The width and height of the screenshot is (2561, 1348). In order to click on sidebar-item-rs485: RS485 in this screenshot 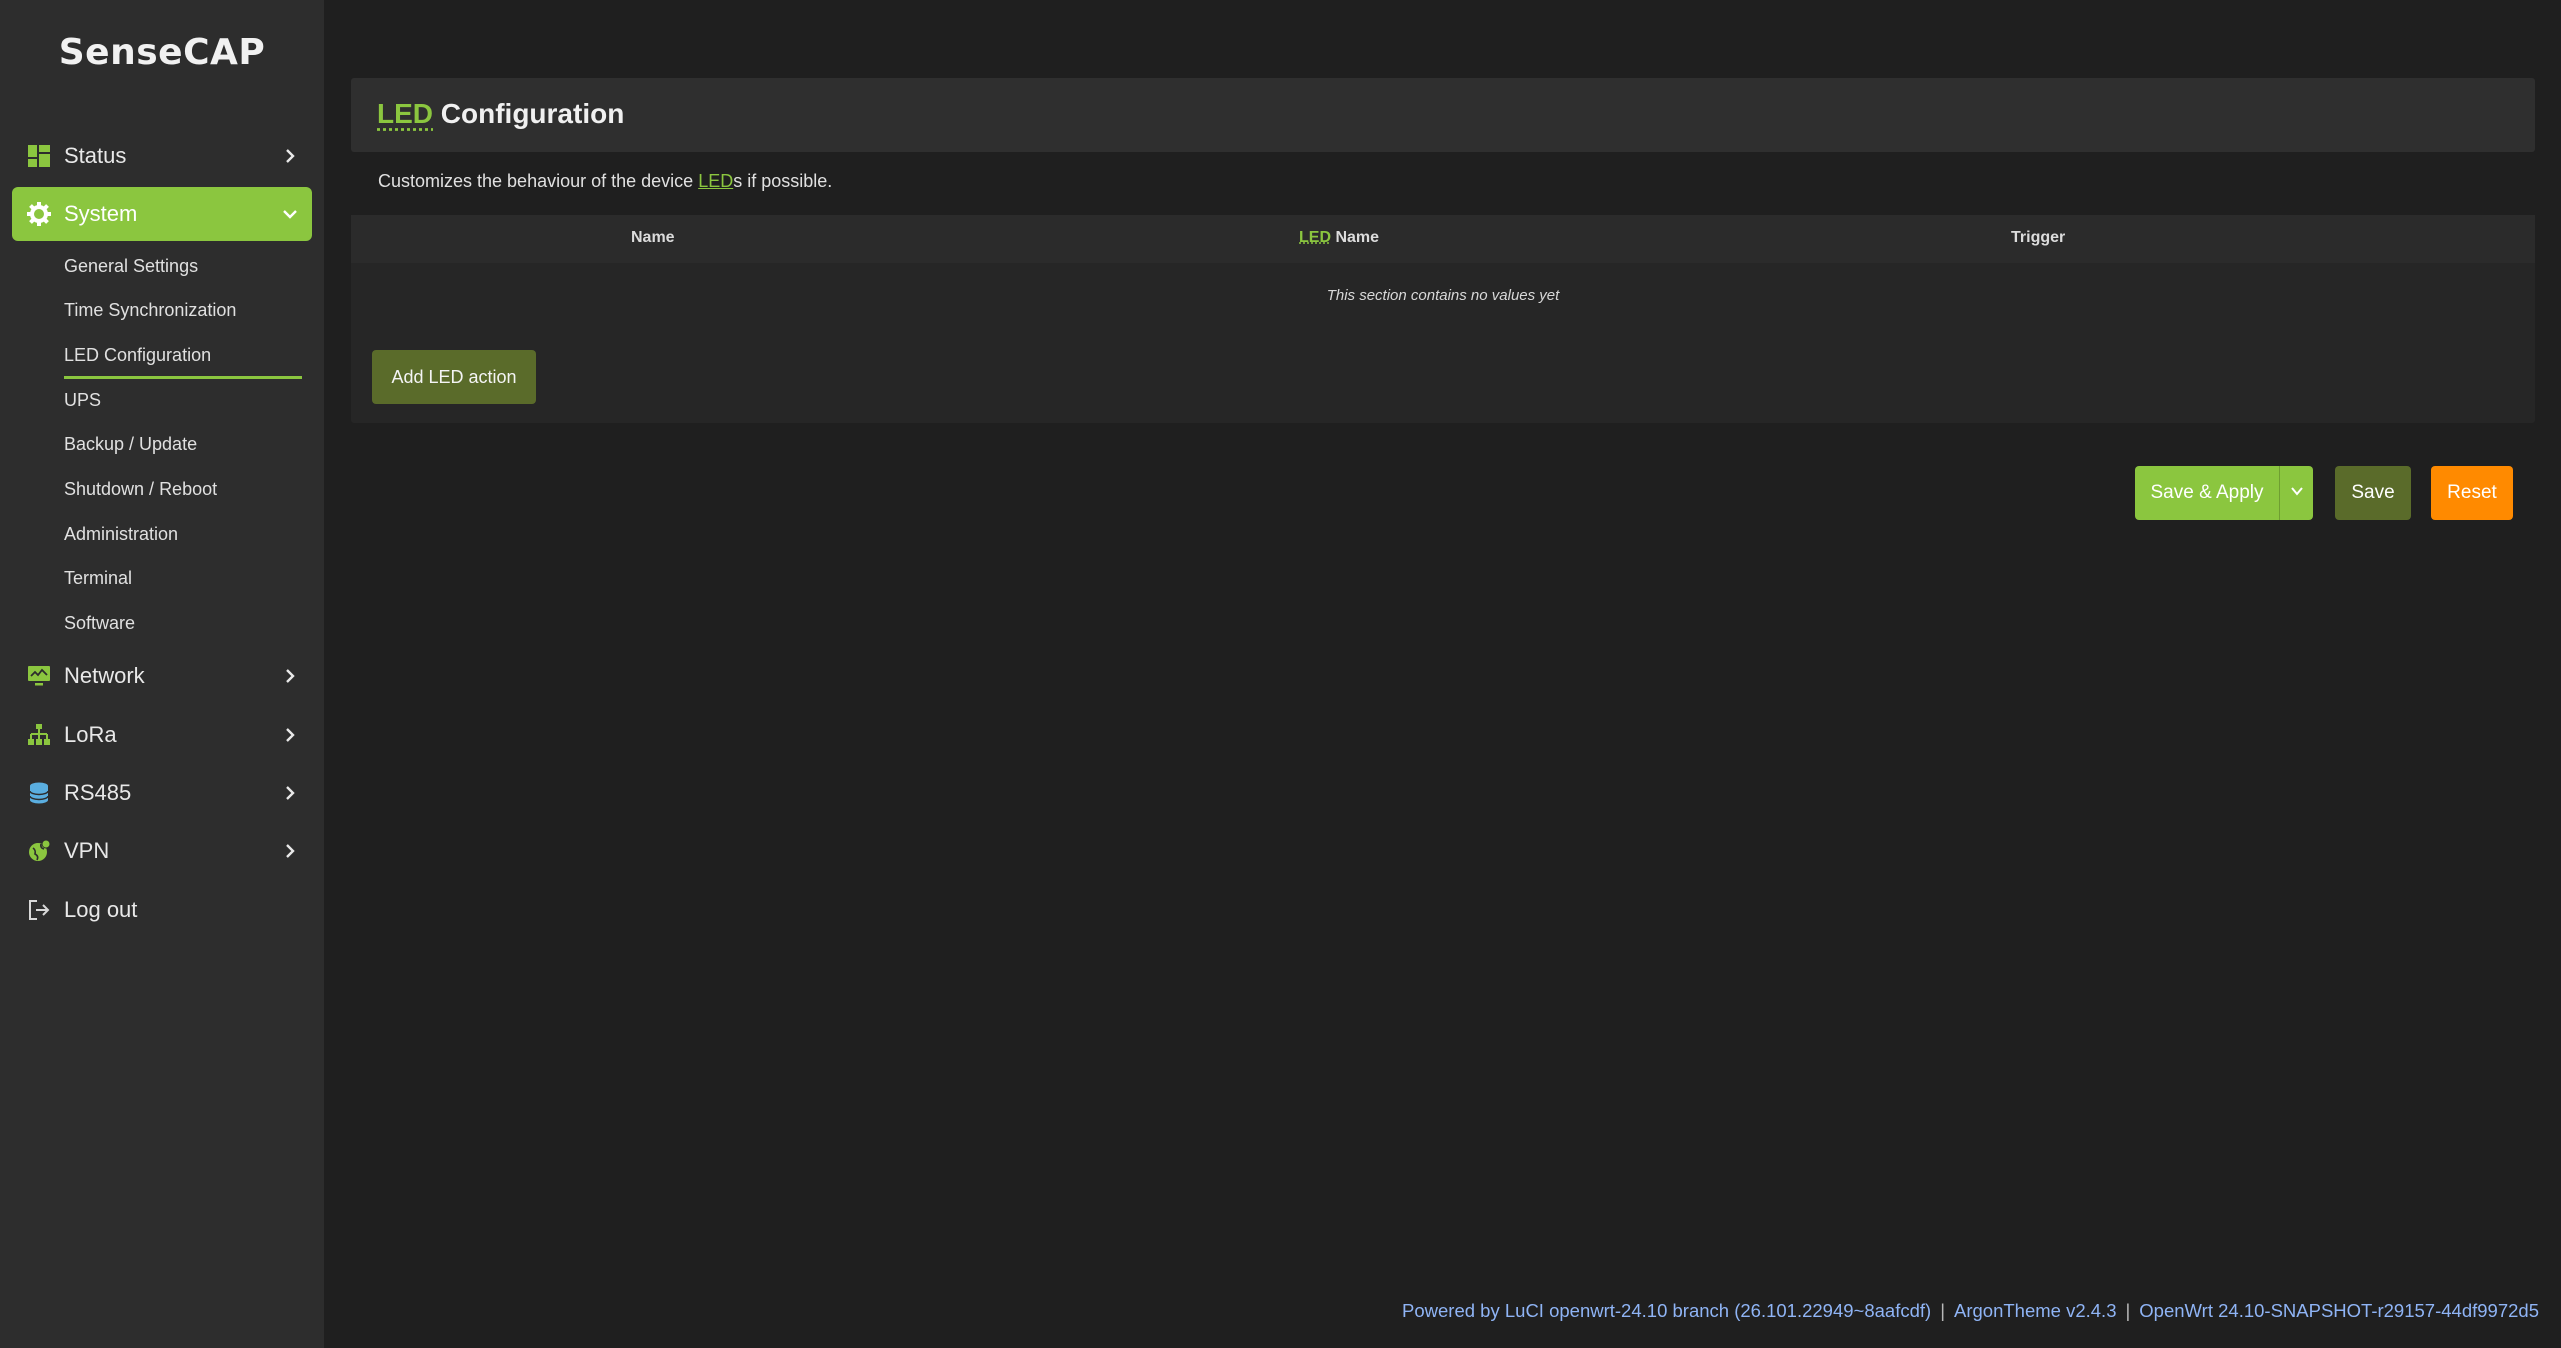, I will do `click(162, 793)`.